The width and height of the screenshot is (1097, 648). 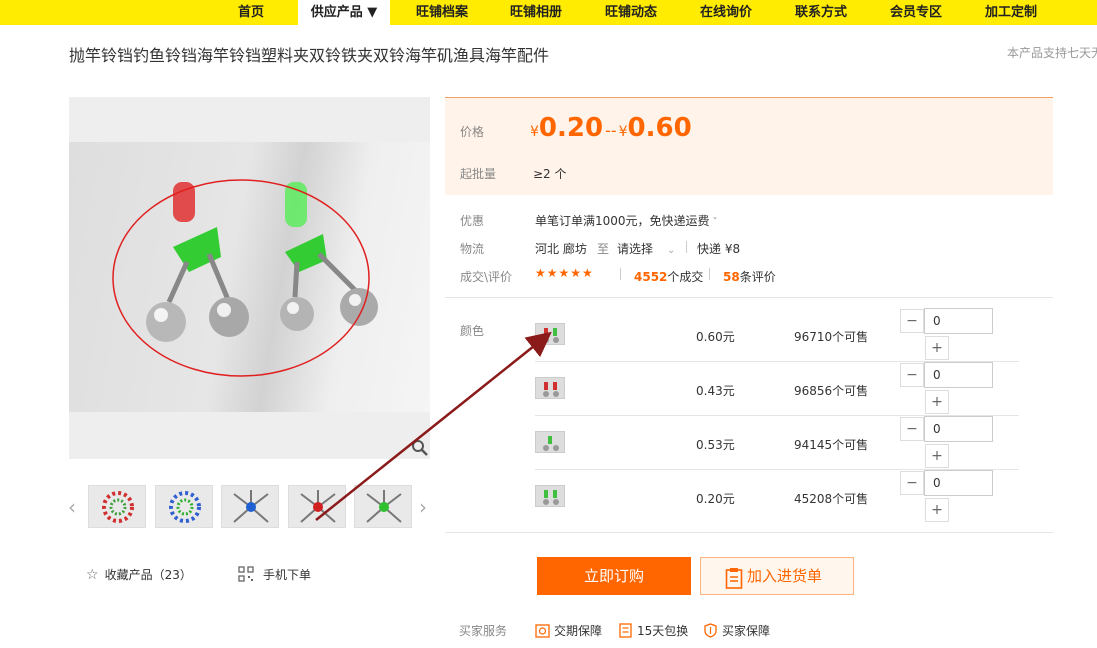 I want to click on shipping-fee: 快递 ¥8, so click(x=719, y=249).